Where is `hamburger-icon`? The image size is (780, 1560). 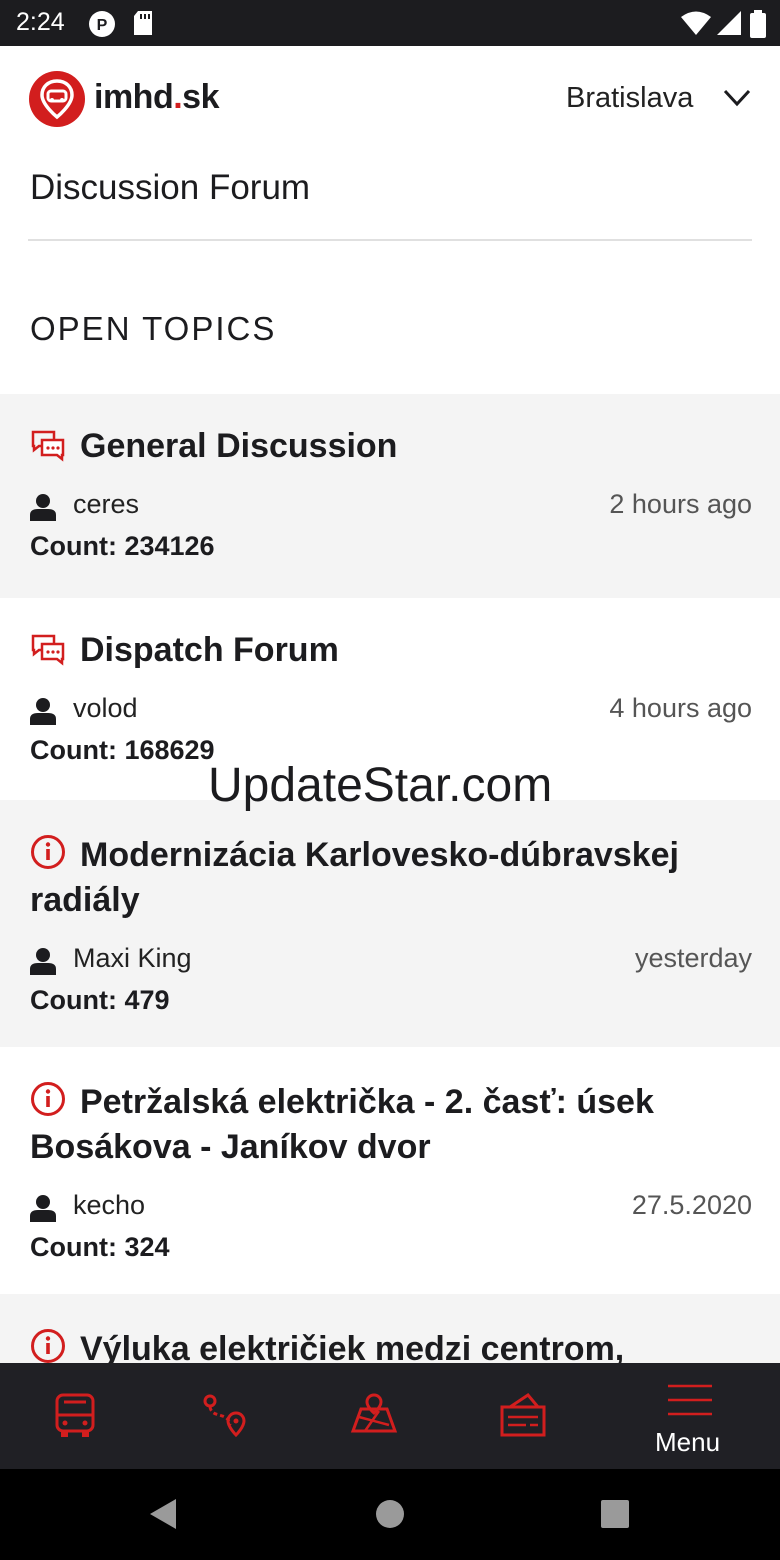
hamburger-icon is located at coordinates (690, 1400).